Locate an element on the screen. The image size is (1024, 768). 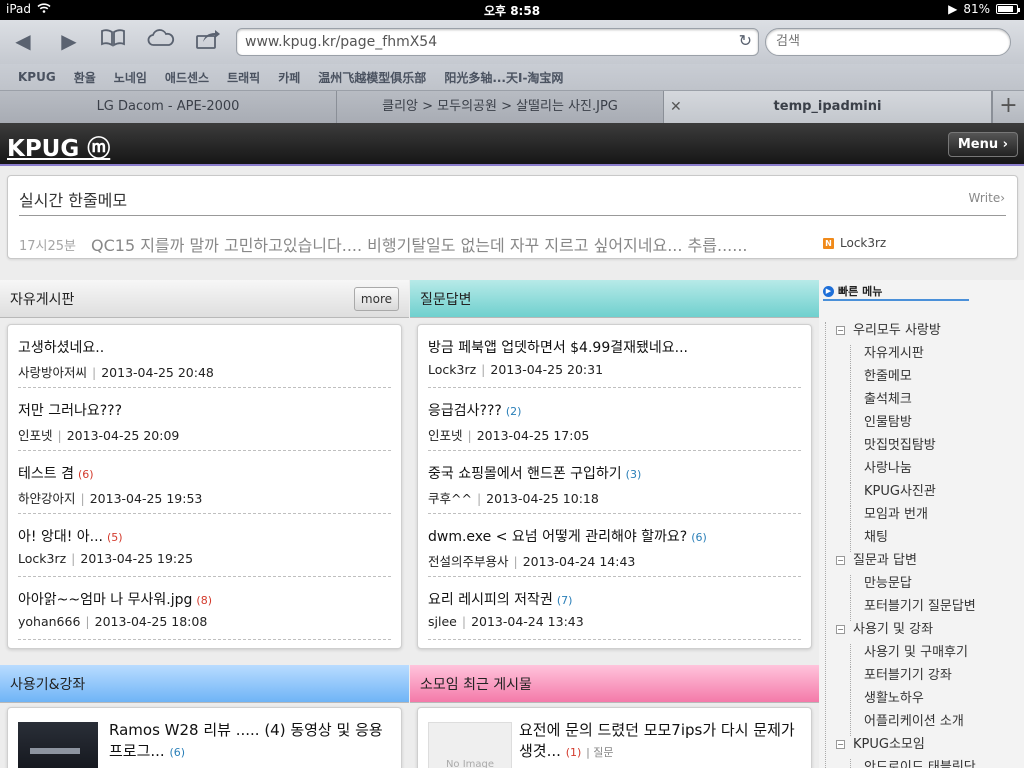
tree-link: 생활노하우 is located at coordinates (925, 701).